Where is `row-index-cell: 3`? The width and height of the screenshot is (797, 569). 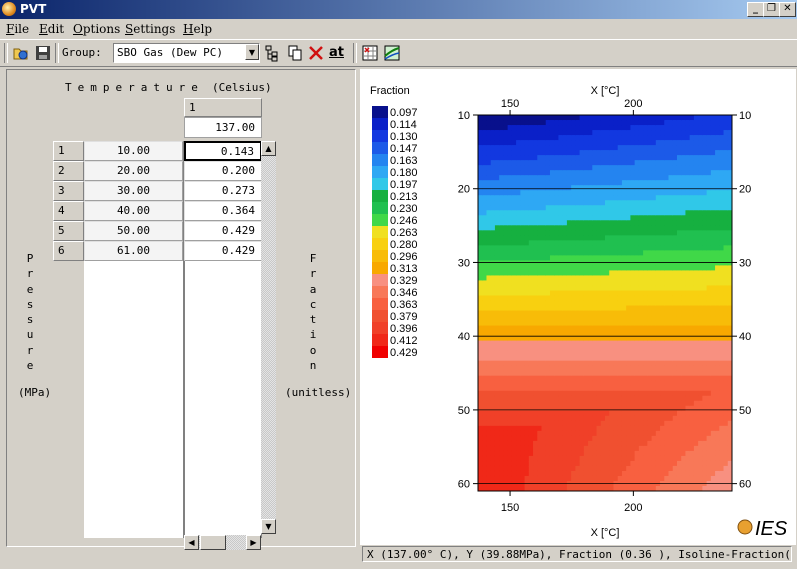
row-index-cell: 3 is located at coordinates (68, 191).